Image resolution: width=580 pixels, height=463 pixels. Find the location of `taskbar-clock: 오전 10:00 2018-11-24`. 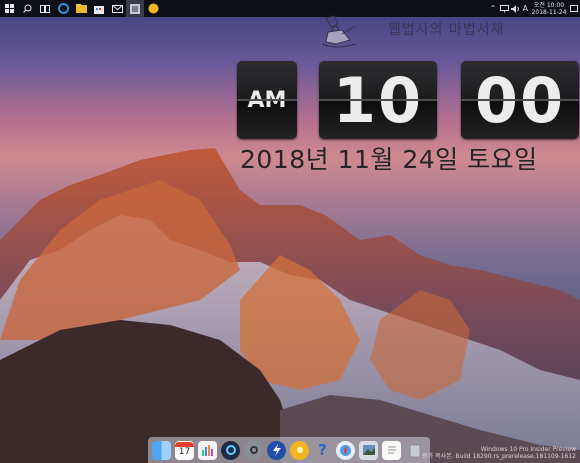

taskbar-clock: 오전 10:00 2018-11-24 is located at coordinates (549, 8).